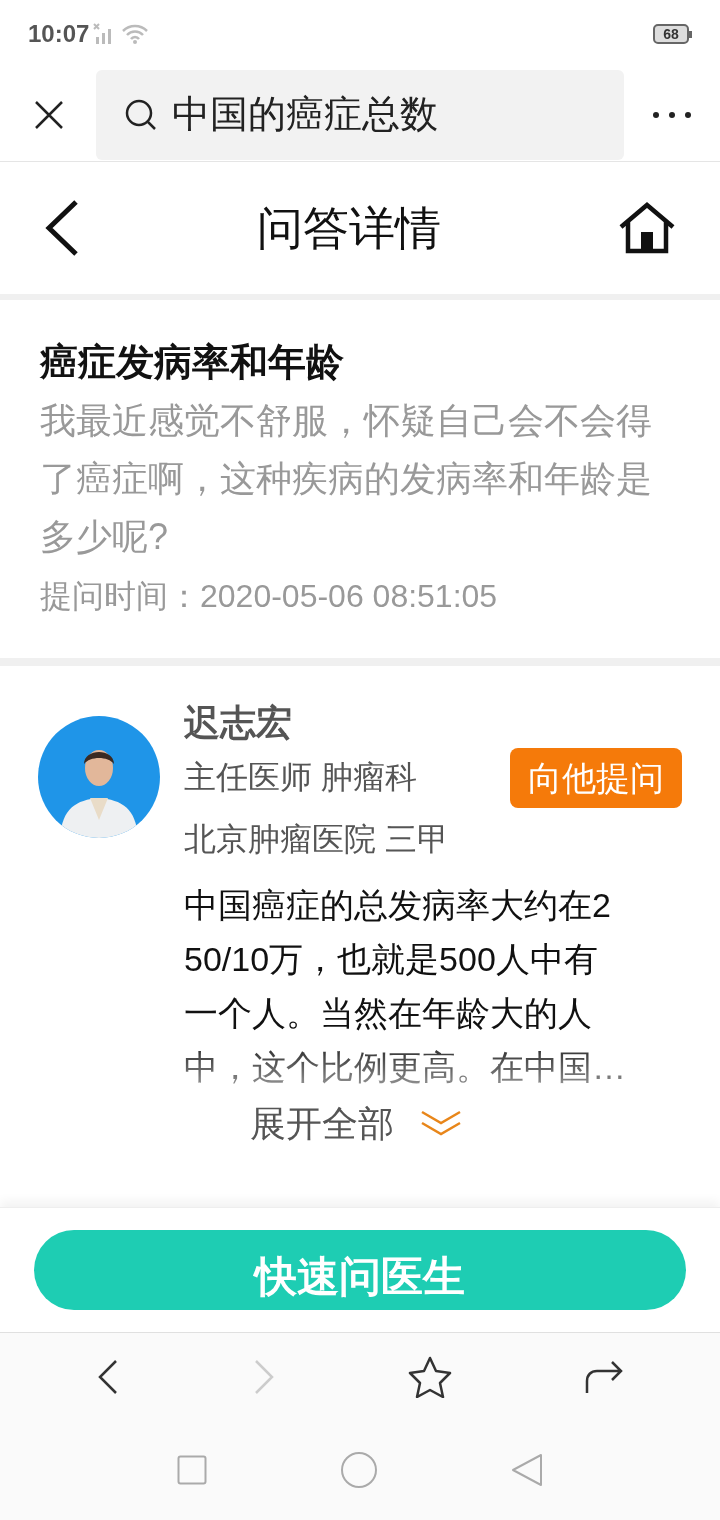 The height and width of the screenshot is (1520, 720). What do you see at coordinates (59, 34) in the screenshot?
I see `status-time: 10:07` at bounding box center [59, 34].